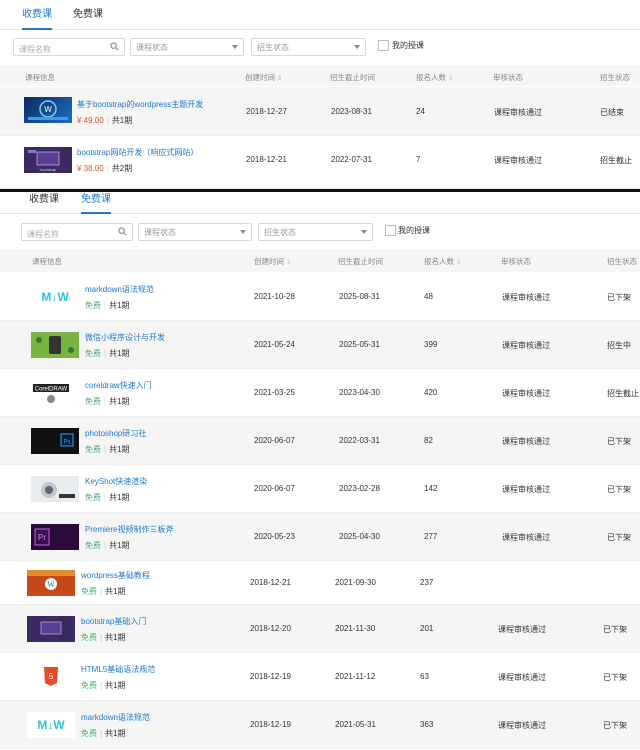  What do you see at coordinates (274, 344) in the screenshot?
I see `created-date: 2021-05-24` at bounding box center [274, 344].